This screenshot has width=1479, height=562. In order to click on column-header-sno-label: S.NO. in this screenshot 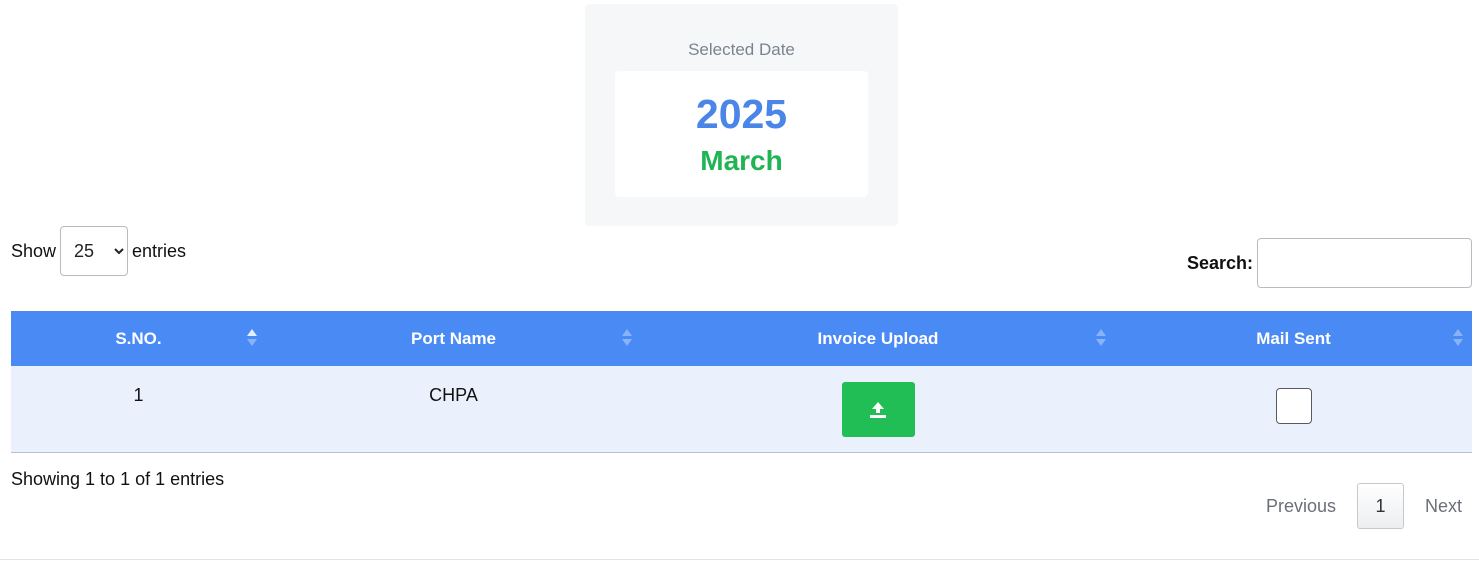, I will do `click(138, 338)`.